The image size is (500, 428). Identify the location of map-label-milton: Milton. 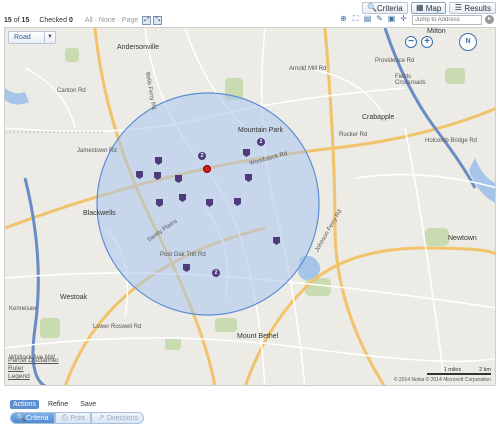
(436, 31).